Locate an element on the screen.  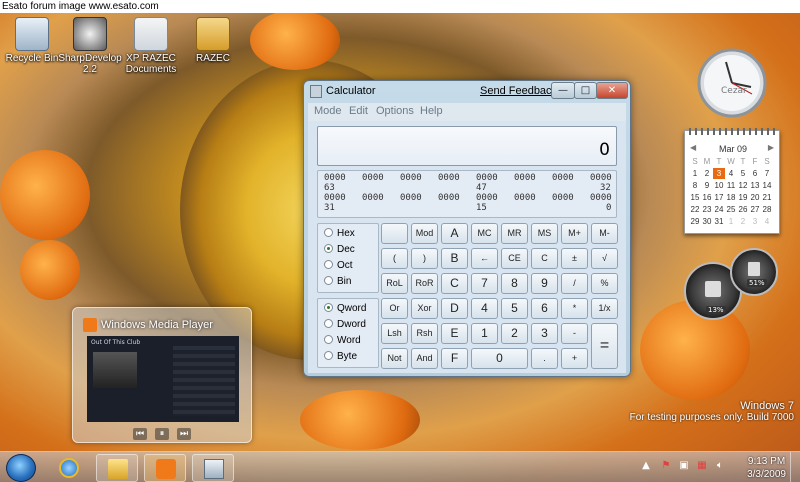
memory-meter: 51% is located at coordinates (754, 272).